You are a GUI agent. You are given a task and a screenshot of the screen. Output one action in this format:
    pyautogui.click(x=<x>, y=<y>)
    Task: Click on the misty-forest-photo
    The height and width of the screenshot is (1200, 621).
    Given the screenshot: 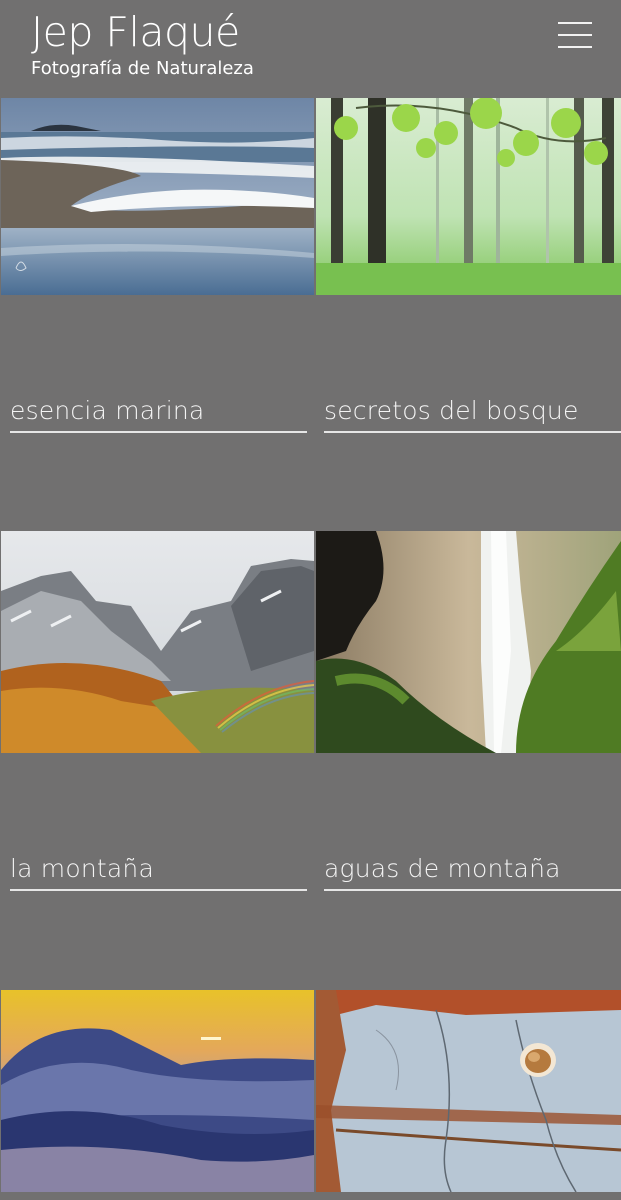 What is the action you would take?
    pyautogui.click(x=468, y=196)
    